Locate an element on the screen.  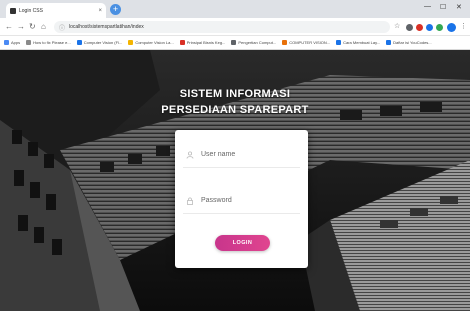
login-button: LOGIN is located at coordinates (242, 243).